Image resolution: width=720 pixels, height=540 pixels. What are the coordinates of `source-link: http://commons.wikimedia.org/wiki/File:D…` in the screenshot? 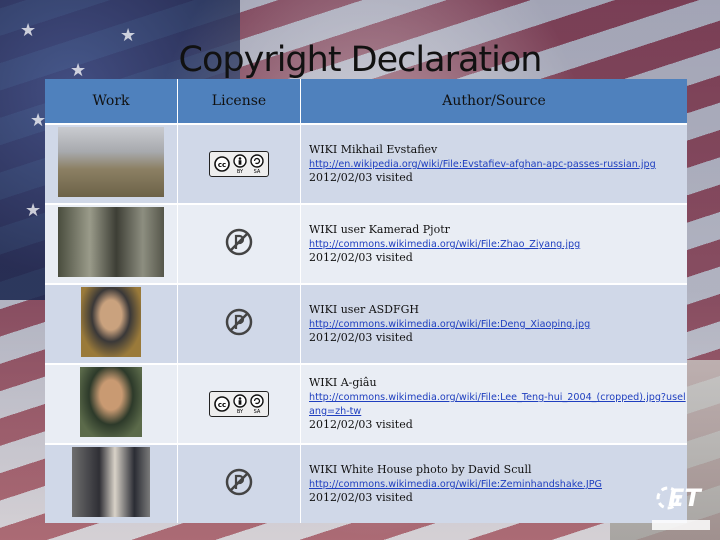 It's located at (449, 324).